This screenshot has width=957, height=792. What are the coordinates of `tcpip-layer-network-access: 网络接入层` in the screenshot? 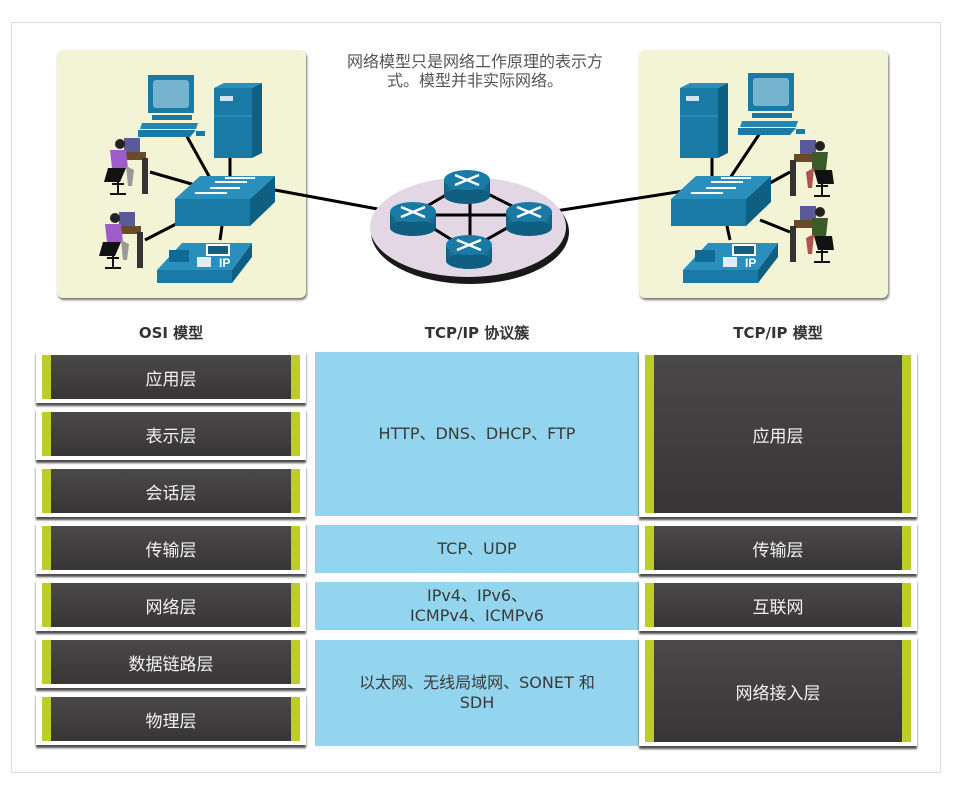 It's located at (778, 691).